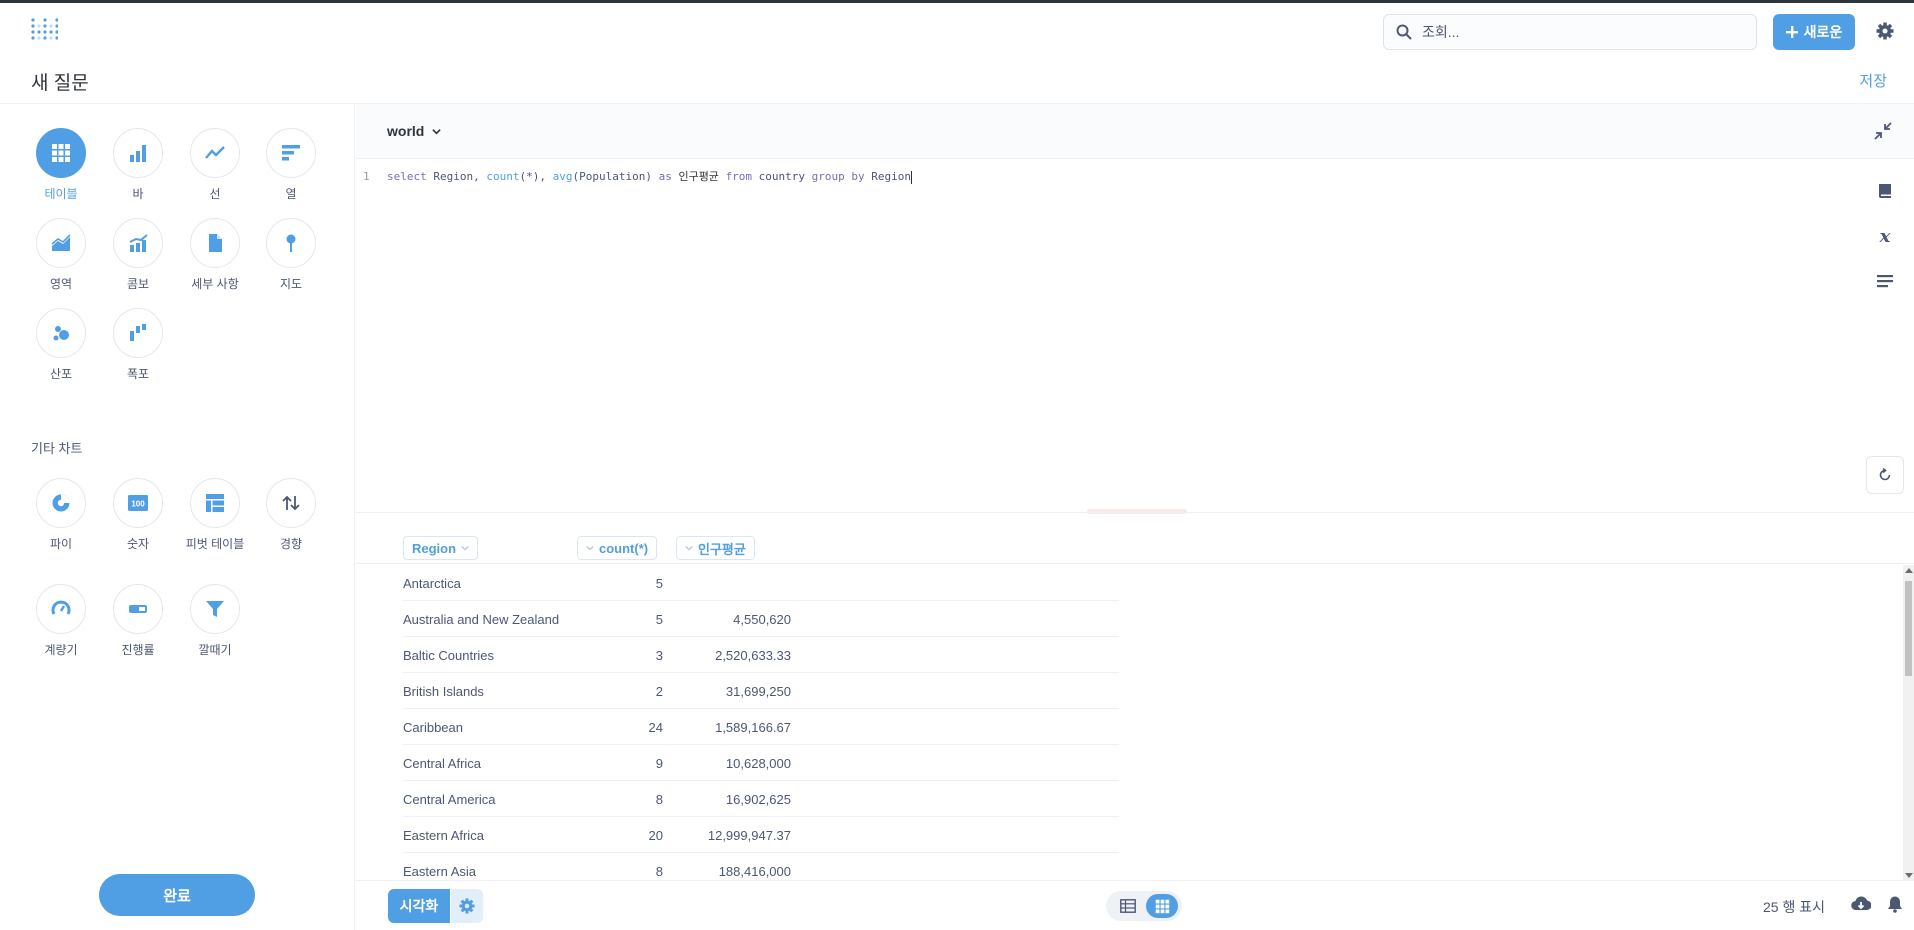  I want to click on bell-icon, so click(1895, 904).